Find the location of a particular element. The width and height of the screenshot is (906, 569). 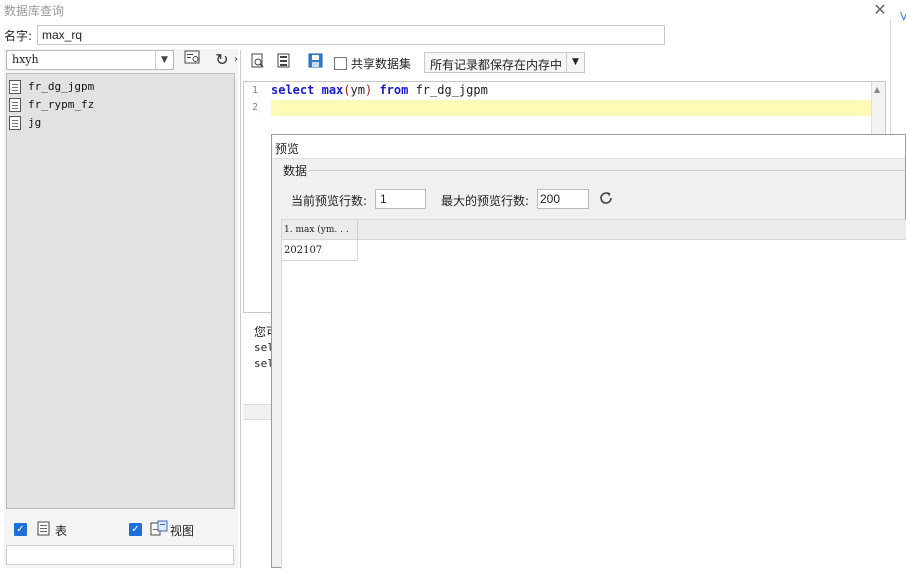

memory-mode-select: 所有记录都保存在内存中 ▼ is located at coordinates (504, 62).